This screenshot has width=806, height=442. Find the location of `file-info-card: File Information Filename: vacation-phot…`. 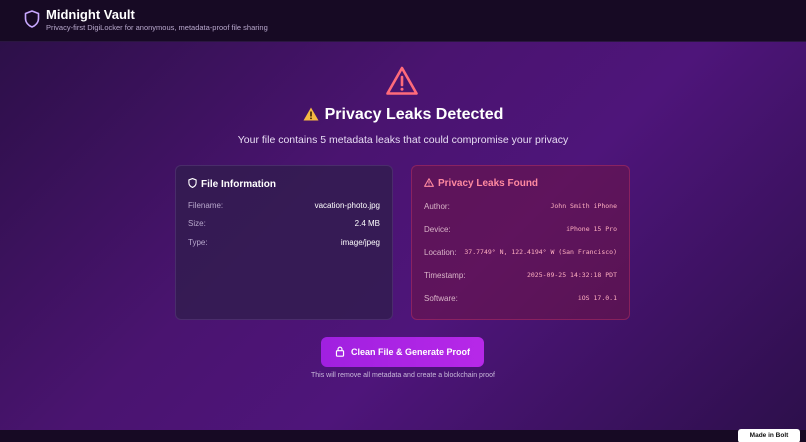

file-info-card: File Information Filename: vacation-phot… is located at coordinates (284, 242).